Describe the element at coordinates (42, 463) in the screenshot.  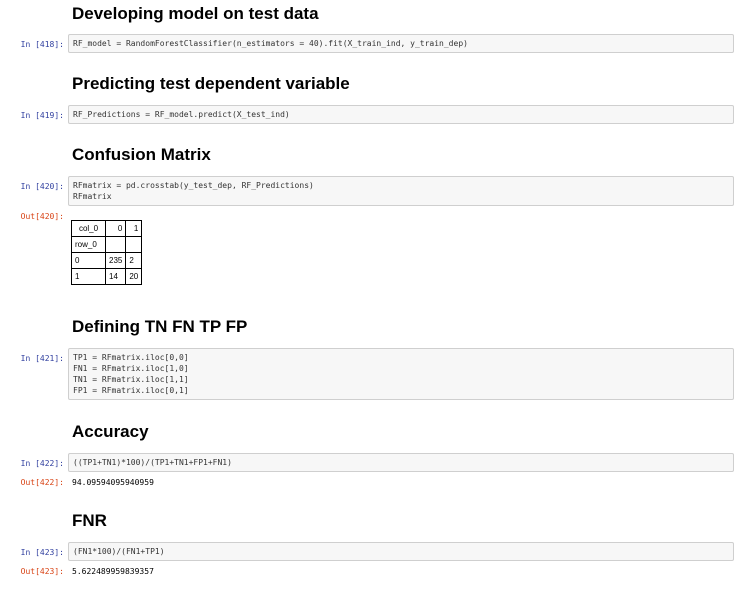
I see `input-prompt: In [422]:` at that location.